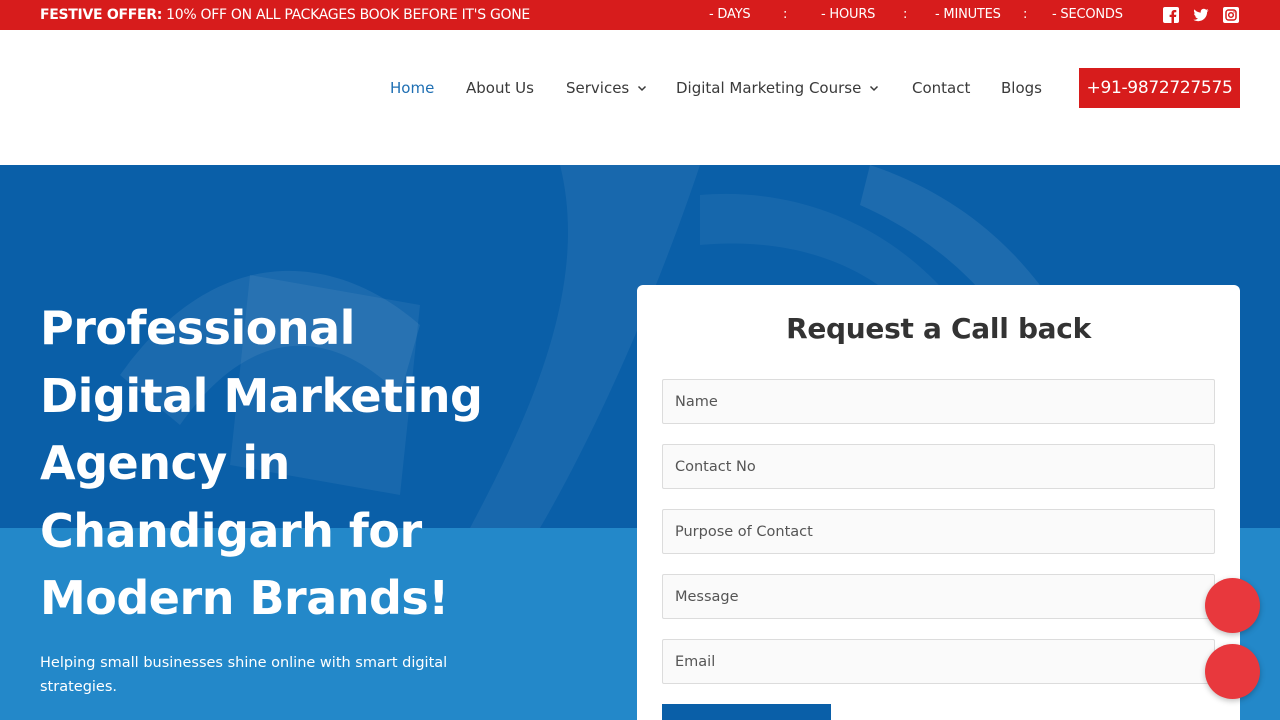  I want to click on nav-about-label: About Us, so click(500, 88).